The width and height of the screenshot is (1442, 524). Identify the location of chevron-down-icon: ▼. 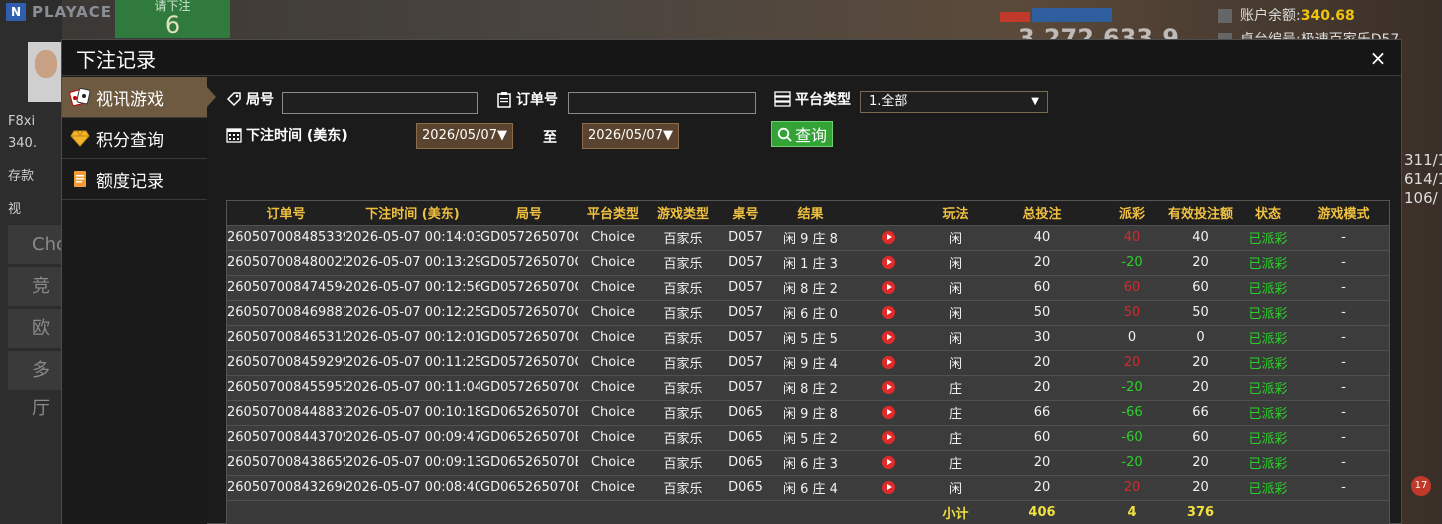
(501, 135).